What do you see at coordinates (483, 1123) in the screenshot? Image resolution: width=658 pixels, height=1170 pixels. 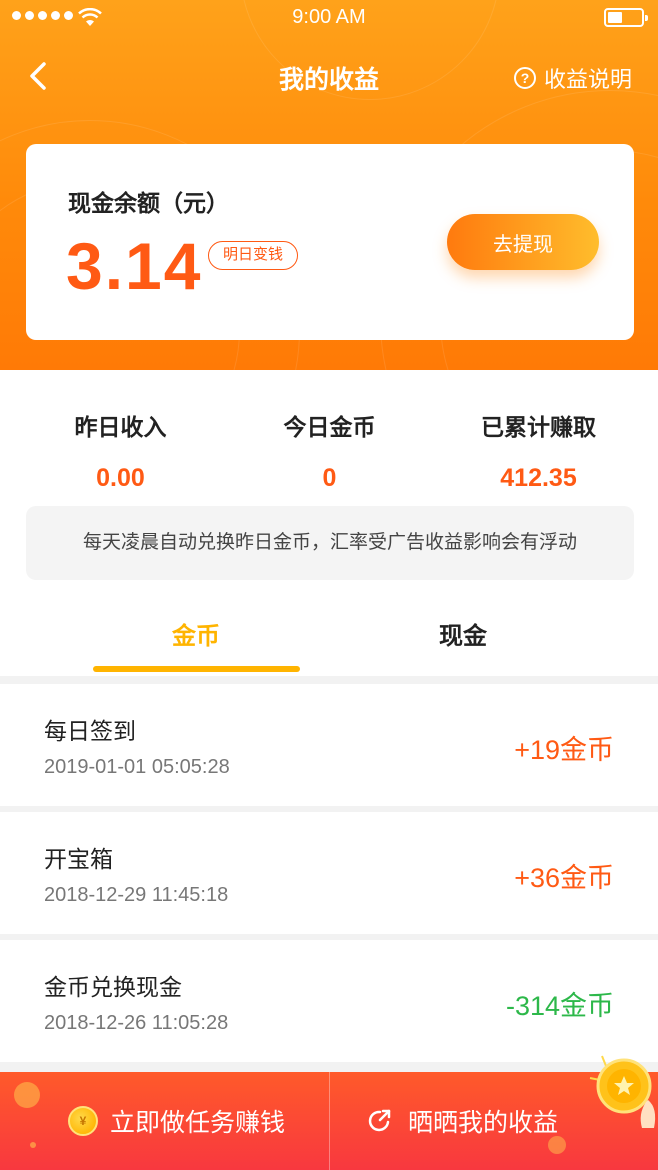 I see `share-income-label: 晒晒我的收益` at bounding box center [483, 1123].